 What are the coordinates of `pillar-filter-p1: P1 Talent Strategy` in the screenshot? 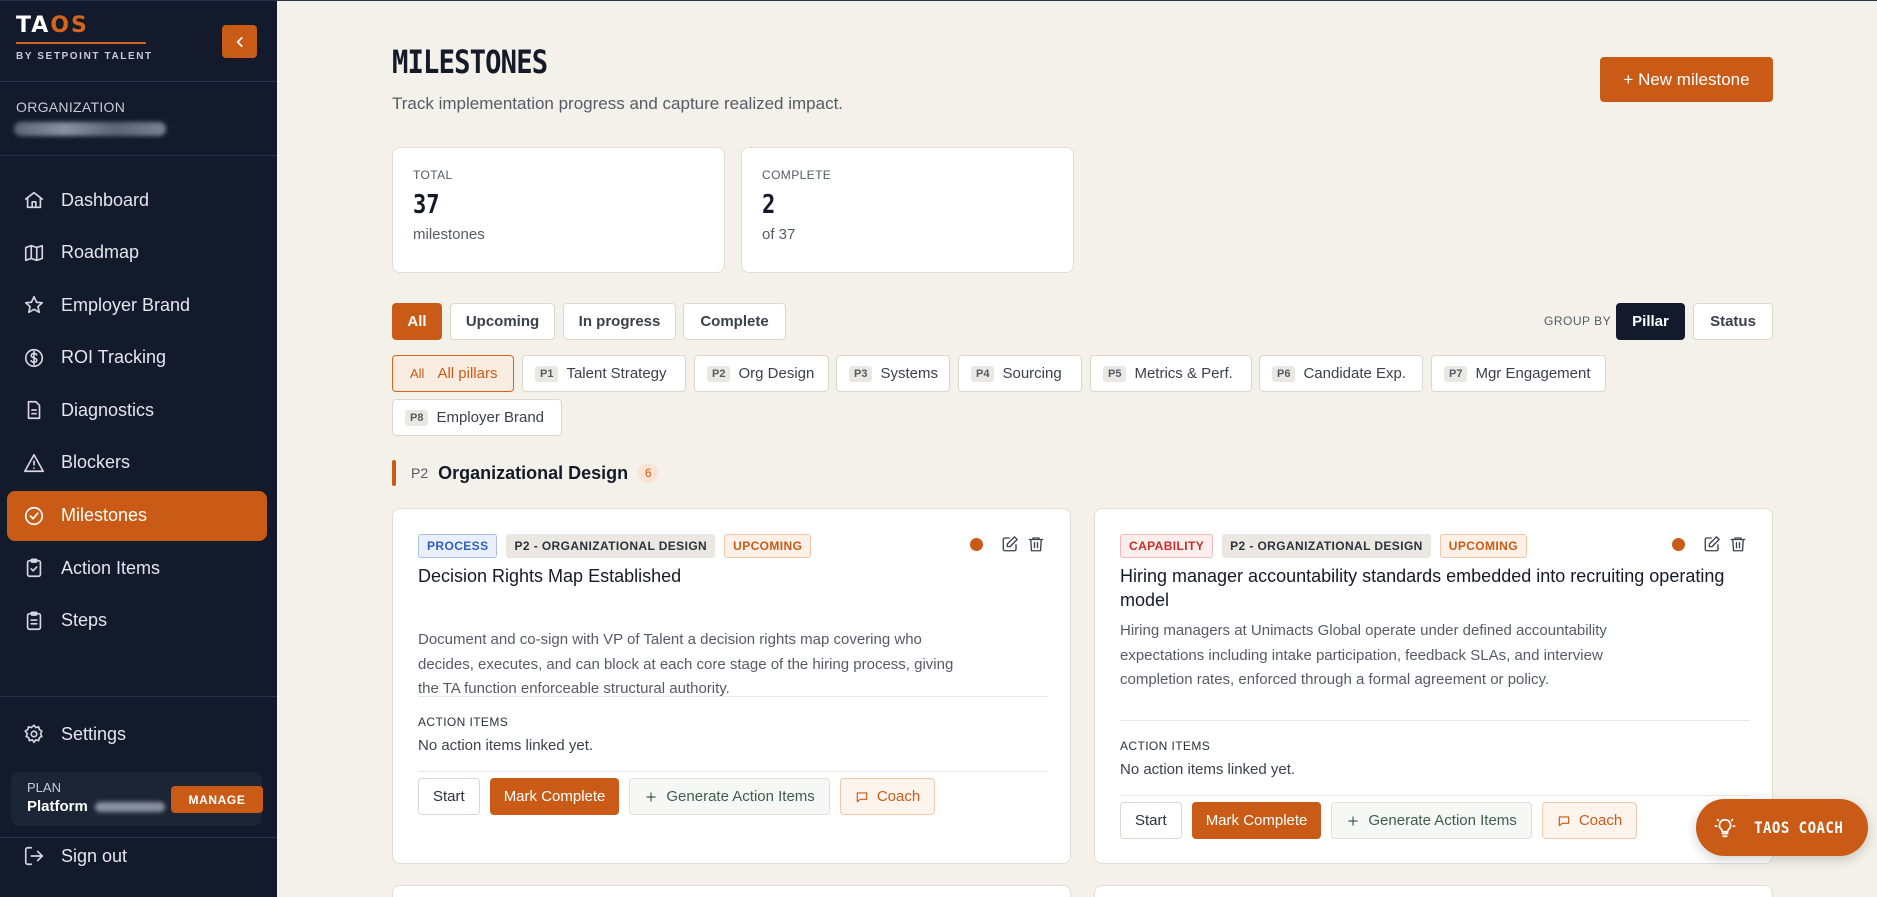 It's located at (604, 373).